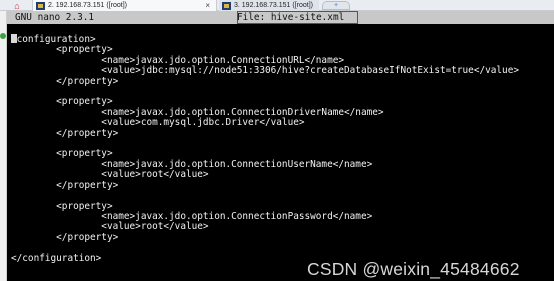 This screenshot has width=554, height=281. What do you see at coordinates (56, 258) in the screenshot?
I see `editor-line: </configuration>` at bounding box center [56, 258].